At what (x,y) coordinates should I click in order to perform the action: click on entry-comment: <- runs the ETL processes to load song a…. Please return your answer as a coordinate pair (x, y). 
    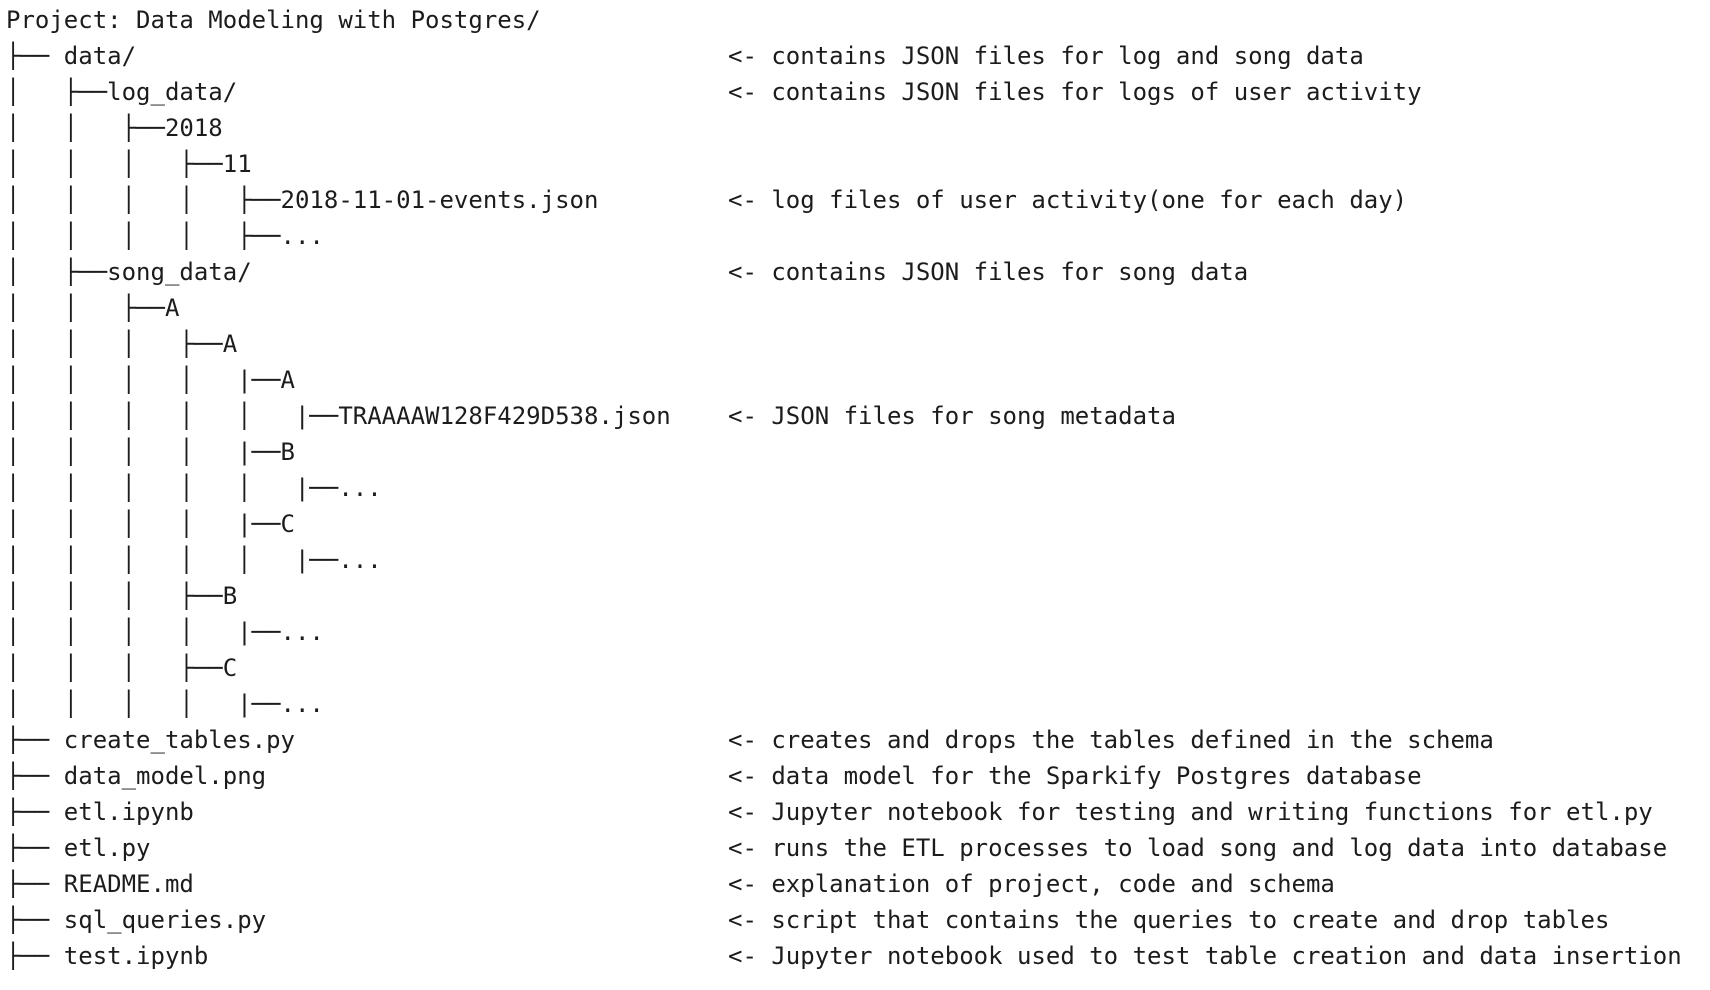
    Looking at the image, I should click on (1198, 848).